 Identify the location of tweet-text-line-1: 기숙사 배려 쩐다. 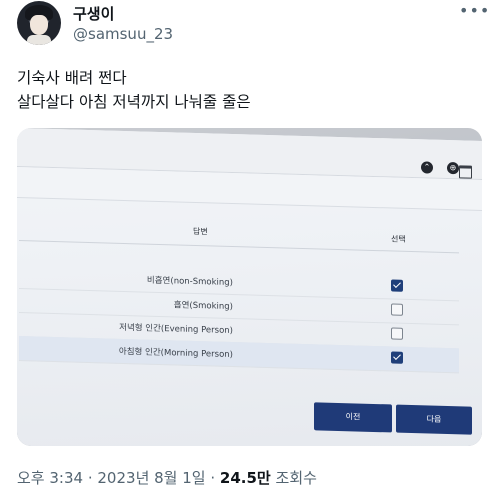
(72, 78).